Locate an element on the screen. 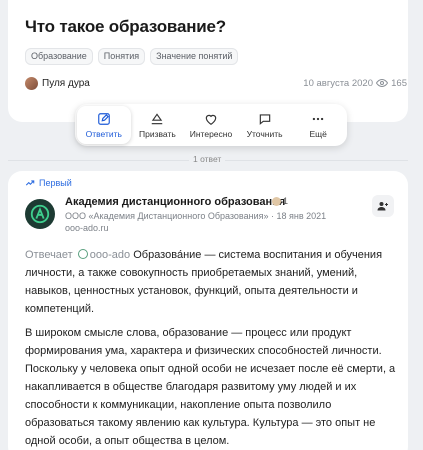  avatar is located at coordinates (31, 83).